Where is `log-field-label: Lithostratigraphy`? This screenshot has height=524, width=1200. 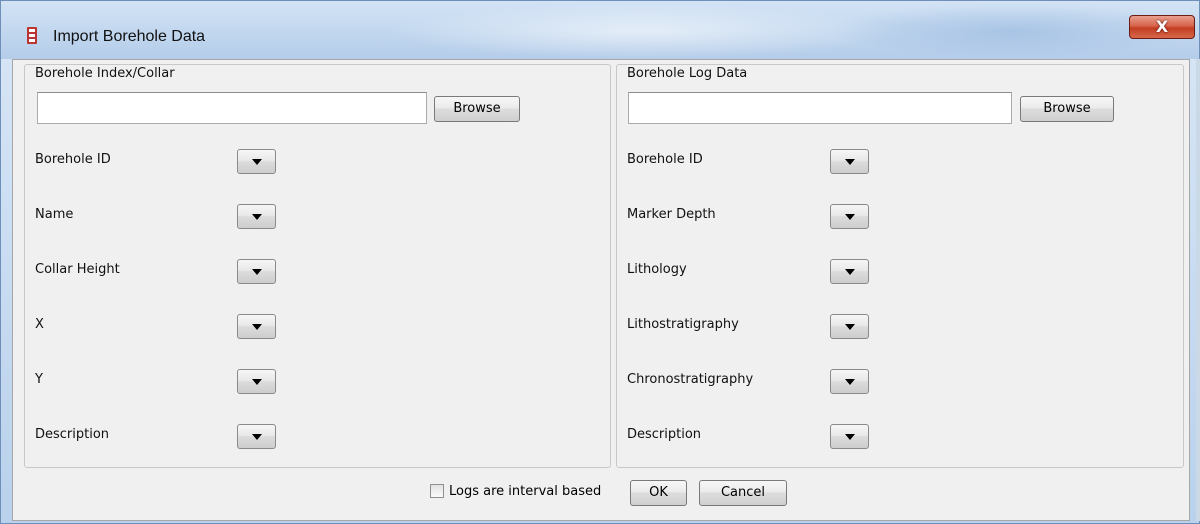 log-field-label: Lithostratigraphy is located at coordinates (683, 324).